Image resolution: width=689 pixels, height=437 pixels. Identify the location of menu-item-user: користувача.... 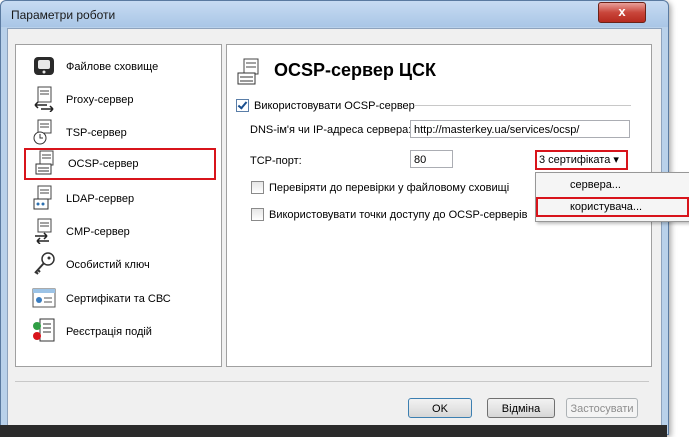
(612, 207).